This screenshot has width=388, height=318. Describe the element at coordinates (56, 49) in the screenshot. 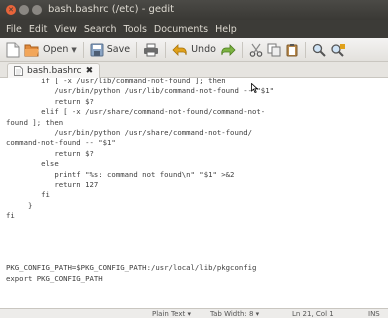

I see `open-button-label: Open` at that location.